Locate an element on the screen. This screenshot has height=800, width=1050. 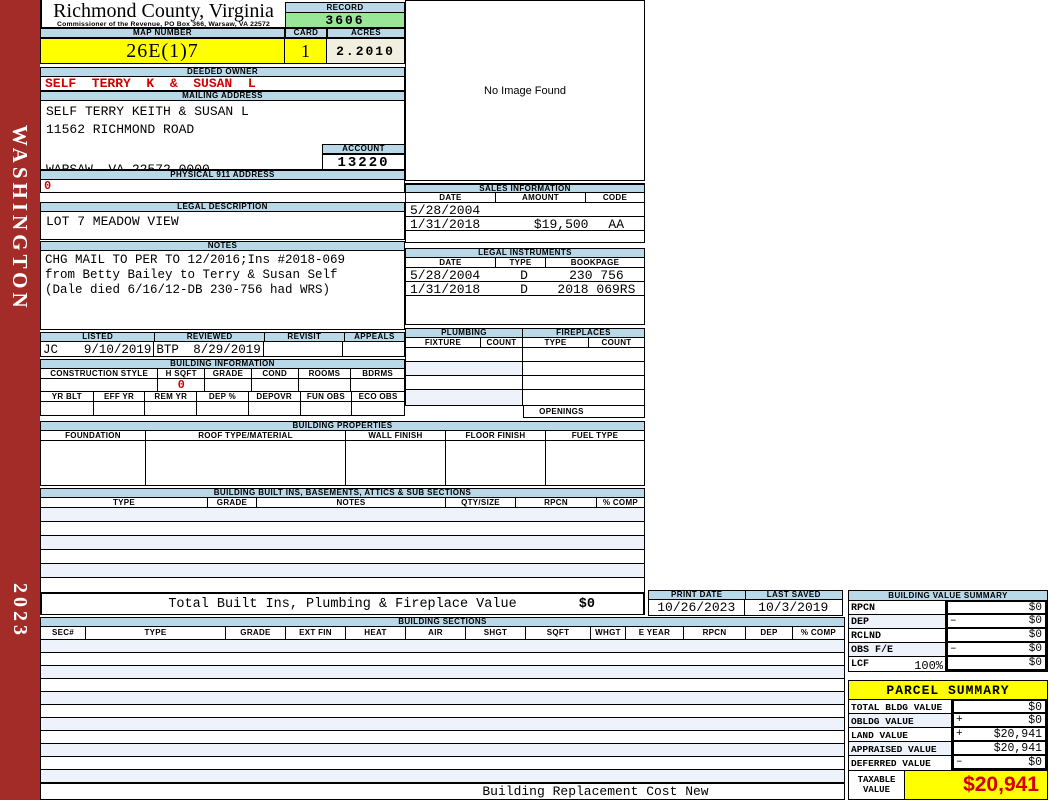
bvs-pct-text: 100% is located at coordinates (928, 665).